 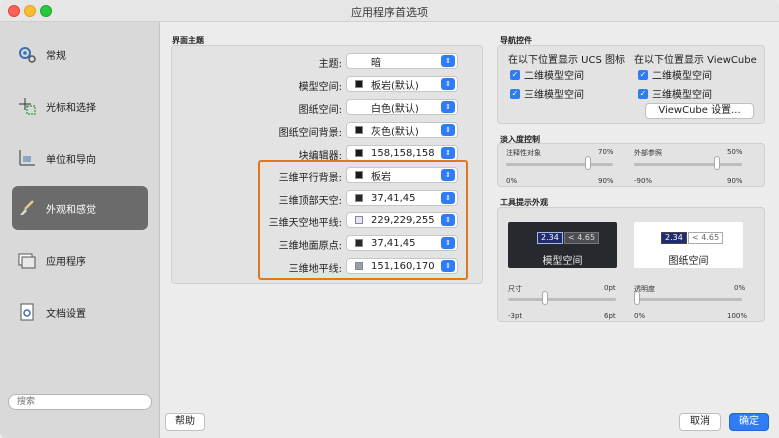 What do you see at coordinates (740, 288) in the screenshot?
I see `opacity-value: 0%` at bounding box center [740, 288].